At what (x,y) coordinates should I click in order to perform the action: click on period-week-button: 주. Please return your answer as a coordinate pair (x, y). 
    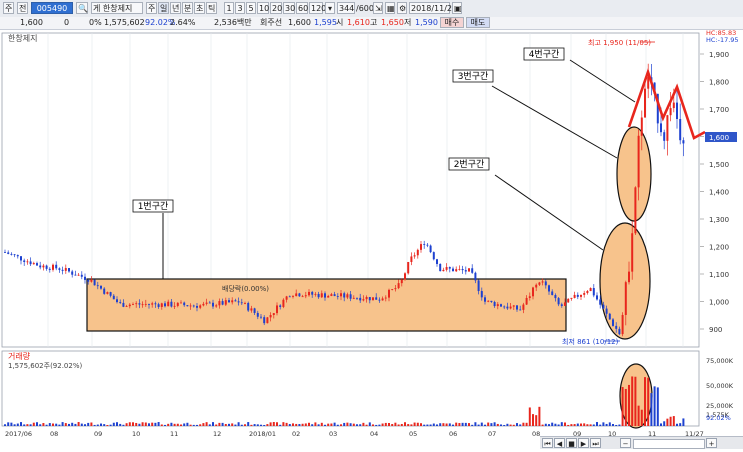
    Looking at the image, I should click on (151, 8).